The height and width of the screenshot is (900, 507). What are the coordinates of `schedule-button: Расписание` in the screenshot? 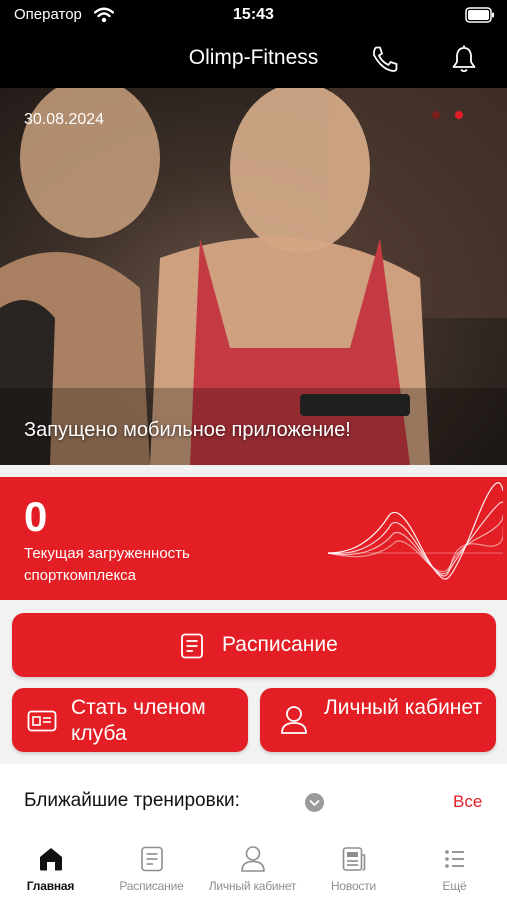 It's located at (254, 645).